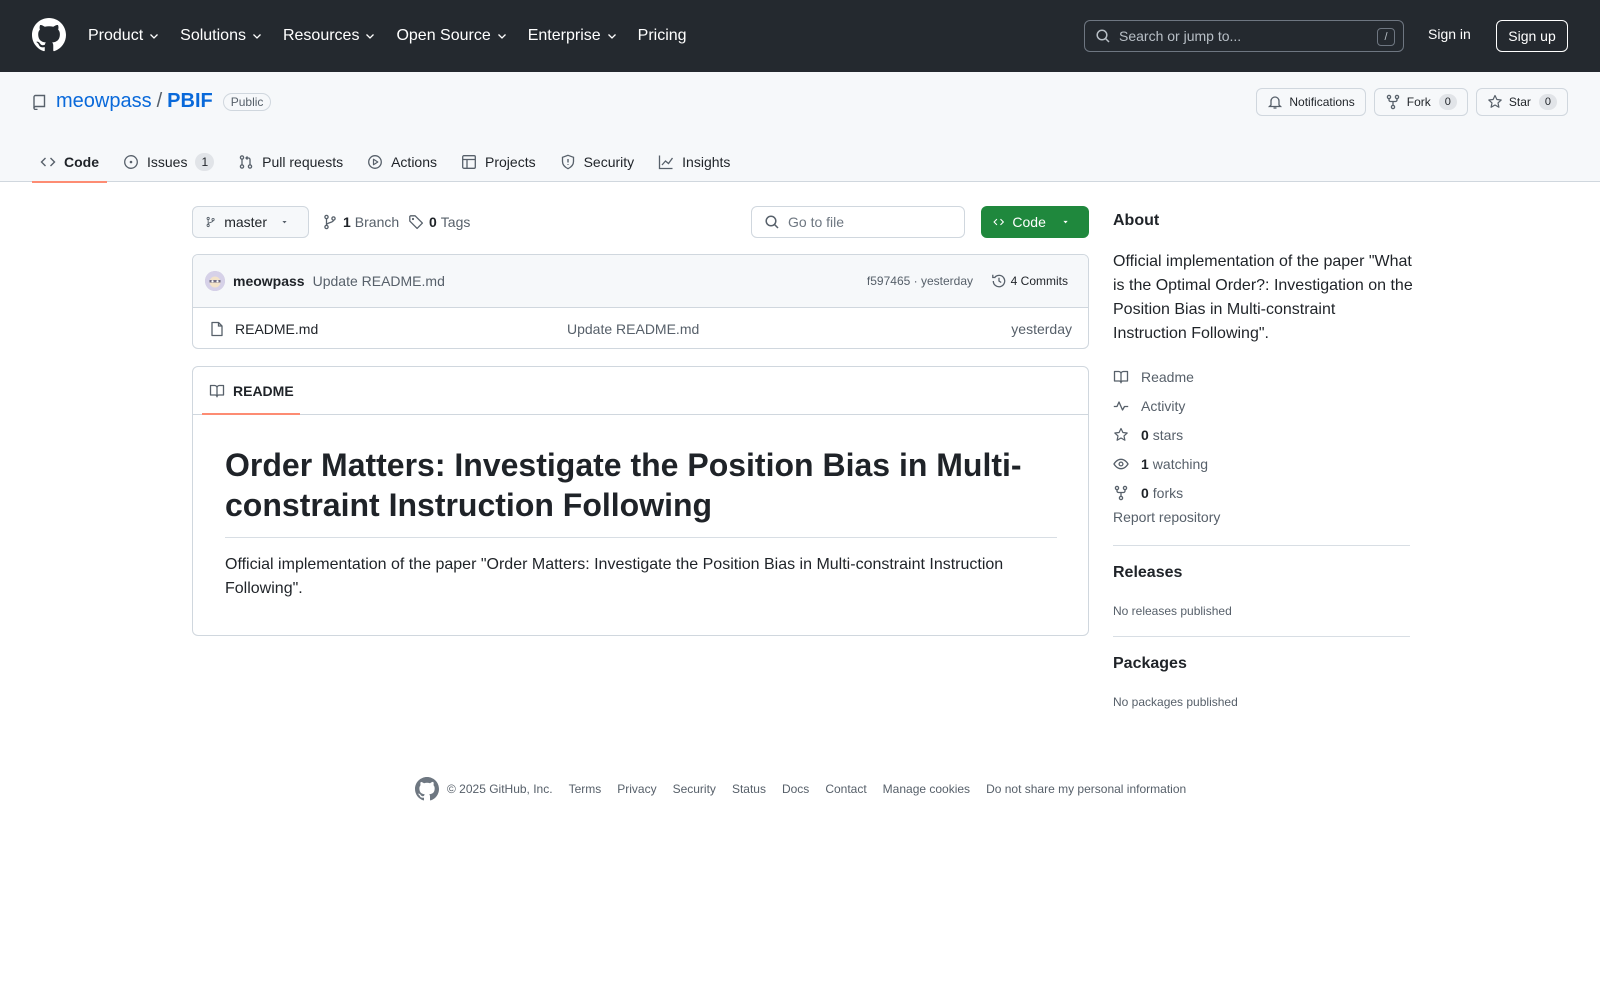 This screenshot has height=1000, width=1600. What do you see at coordinates (329, 36) in the screenshot?
I see `nav-resources: Resources` at bounding box center [329, 36].